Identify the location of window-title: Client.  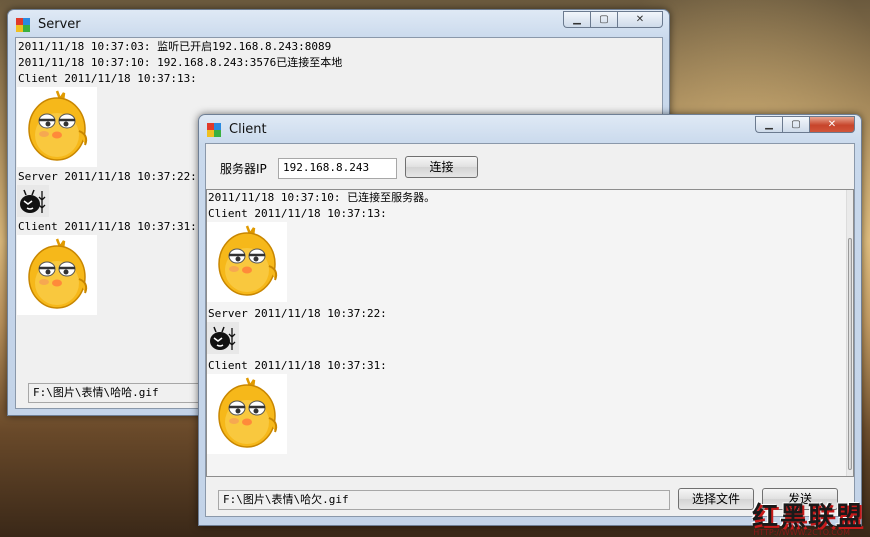
(248, 129).